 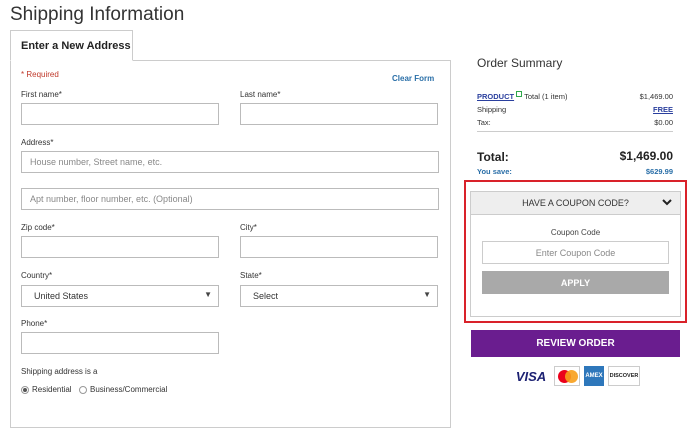 What do you see at coordinates (71, 45) in the screenshot?
I see `tab-new-address: Enter a New Address` at bounding box center [71, 45].